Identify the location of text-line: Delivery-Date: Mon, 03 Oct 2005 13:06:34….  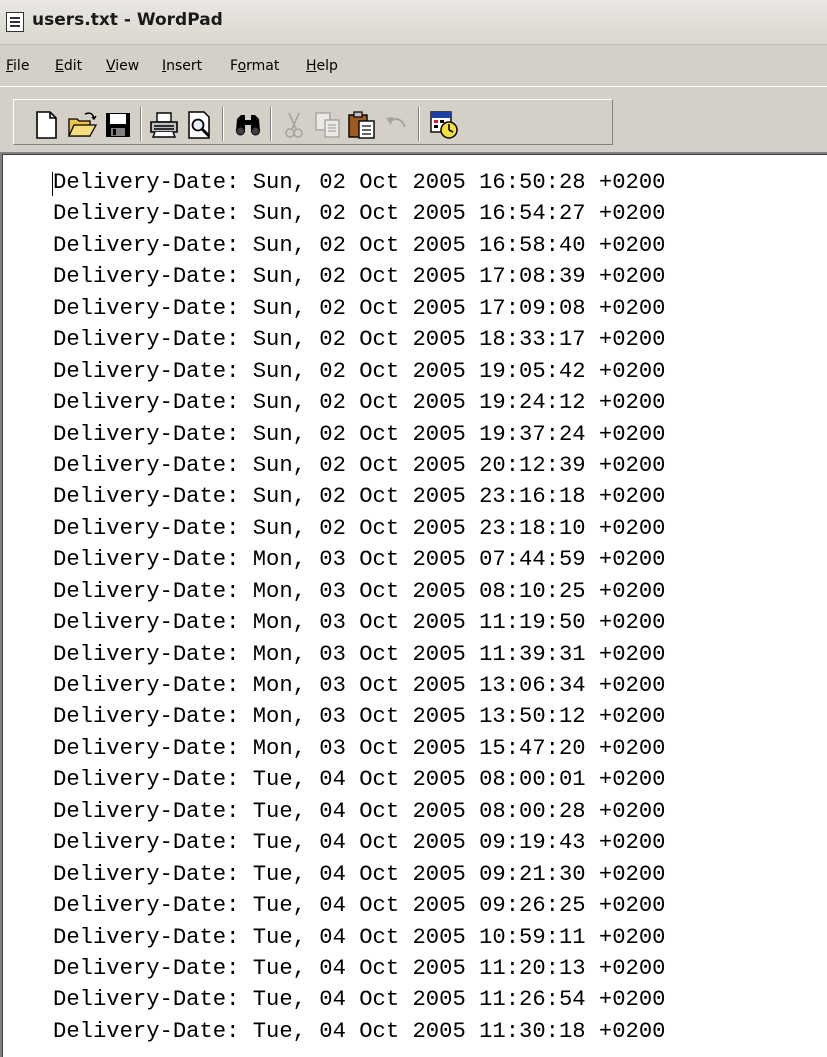
(359, 685).